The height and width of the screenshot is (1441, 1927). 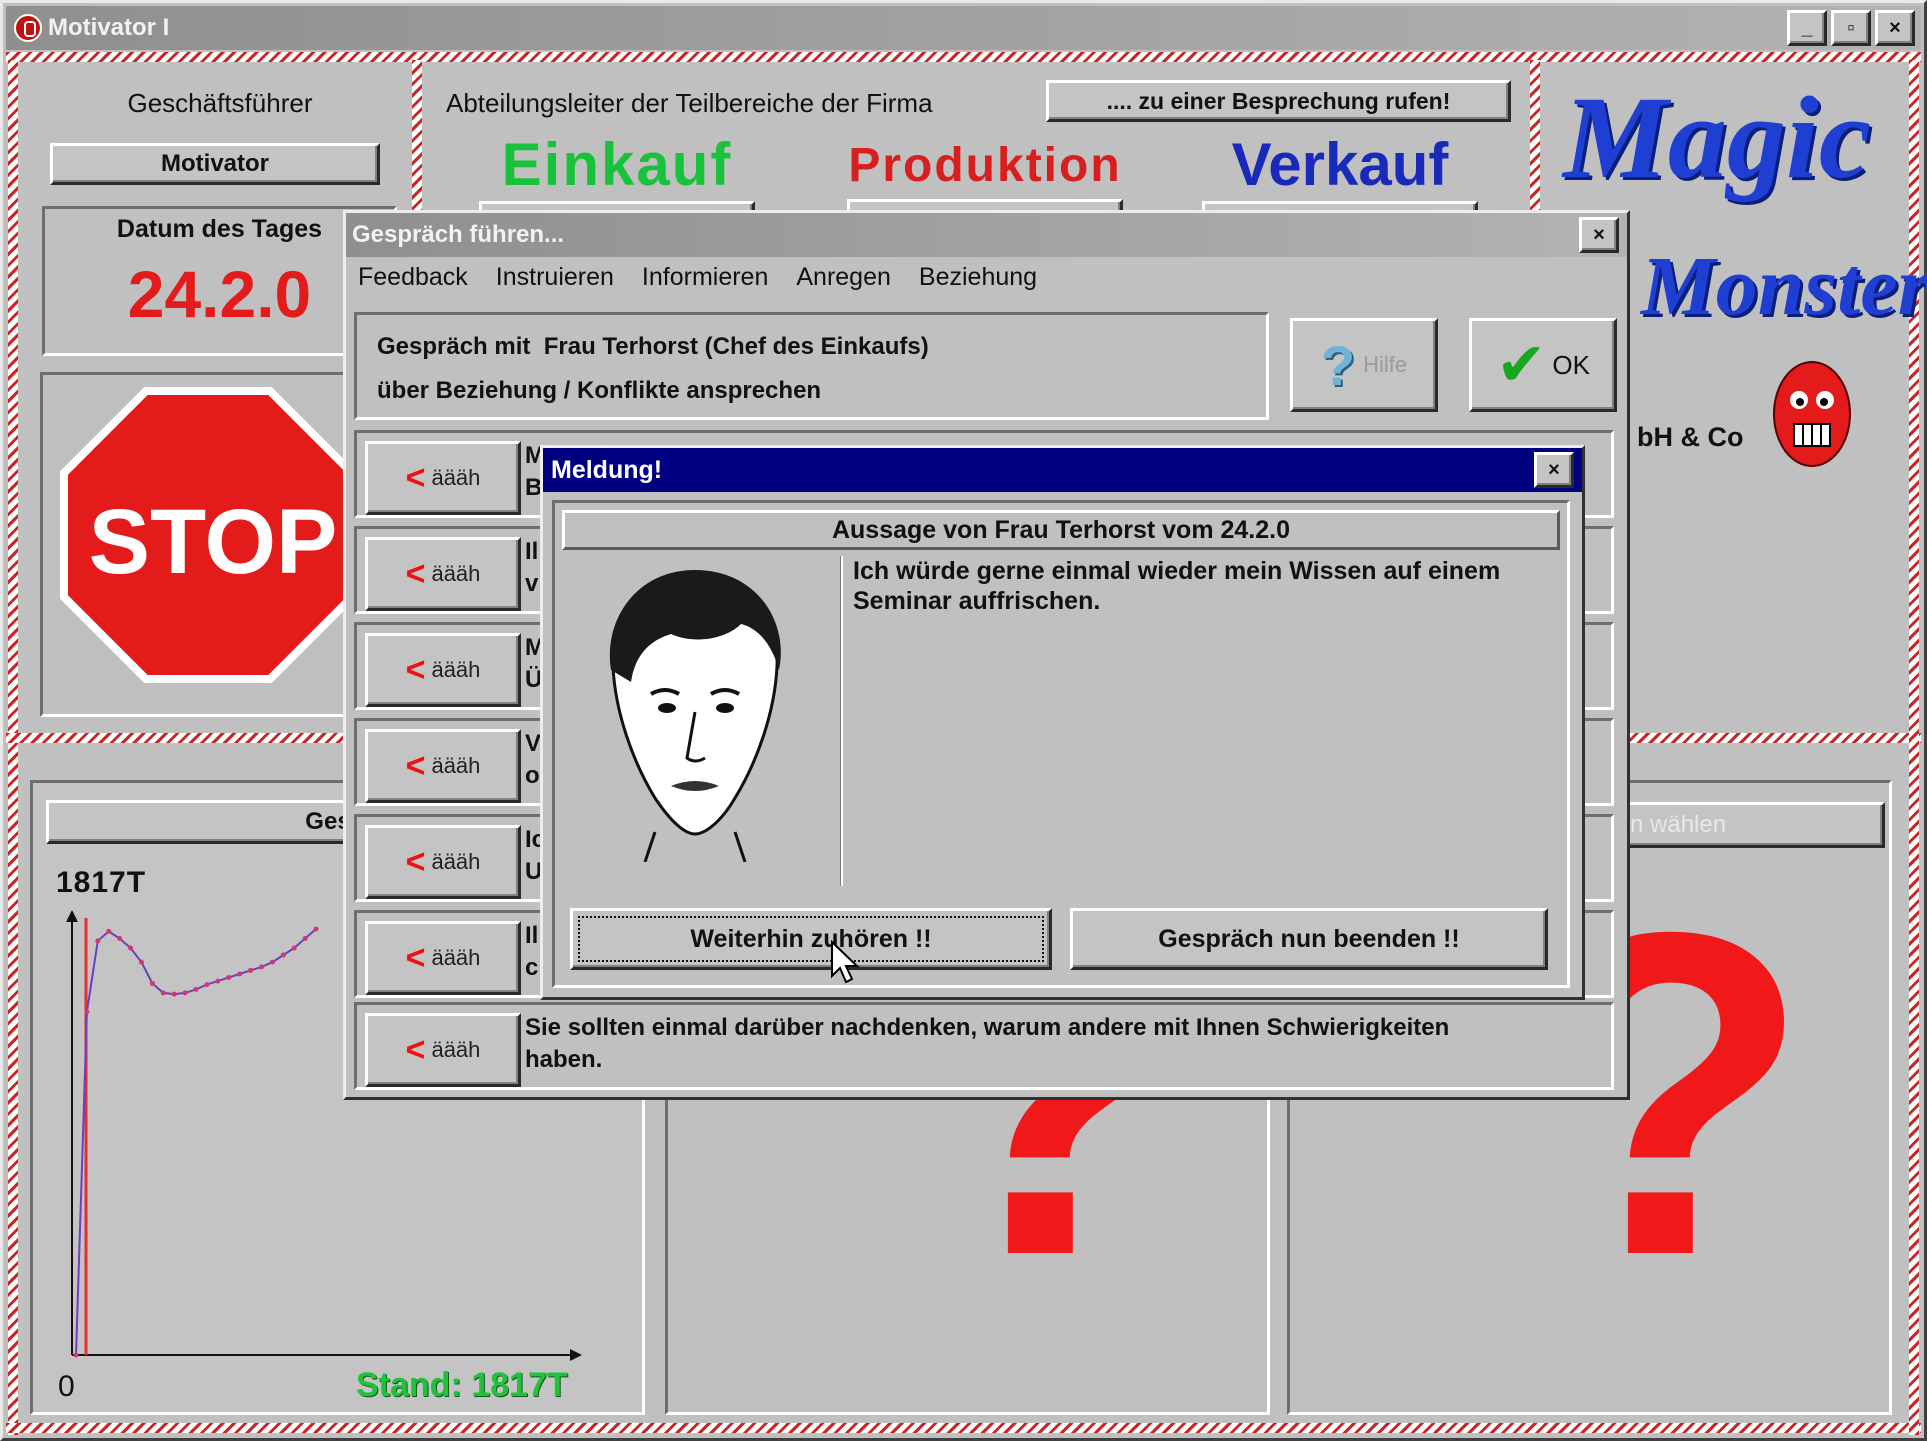 I want to click on option-text-line1: V, so click(x=533, y=743).